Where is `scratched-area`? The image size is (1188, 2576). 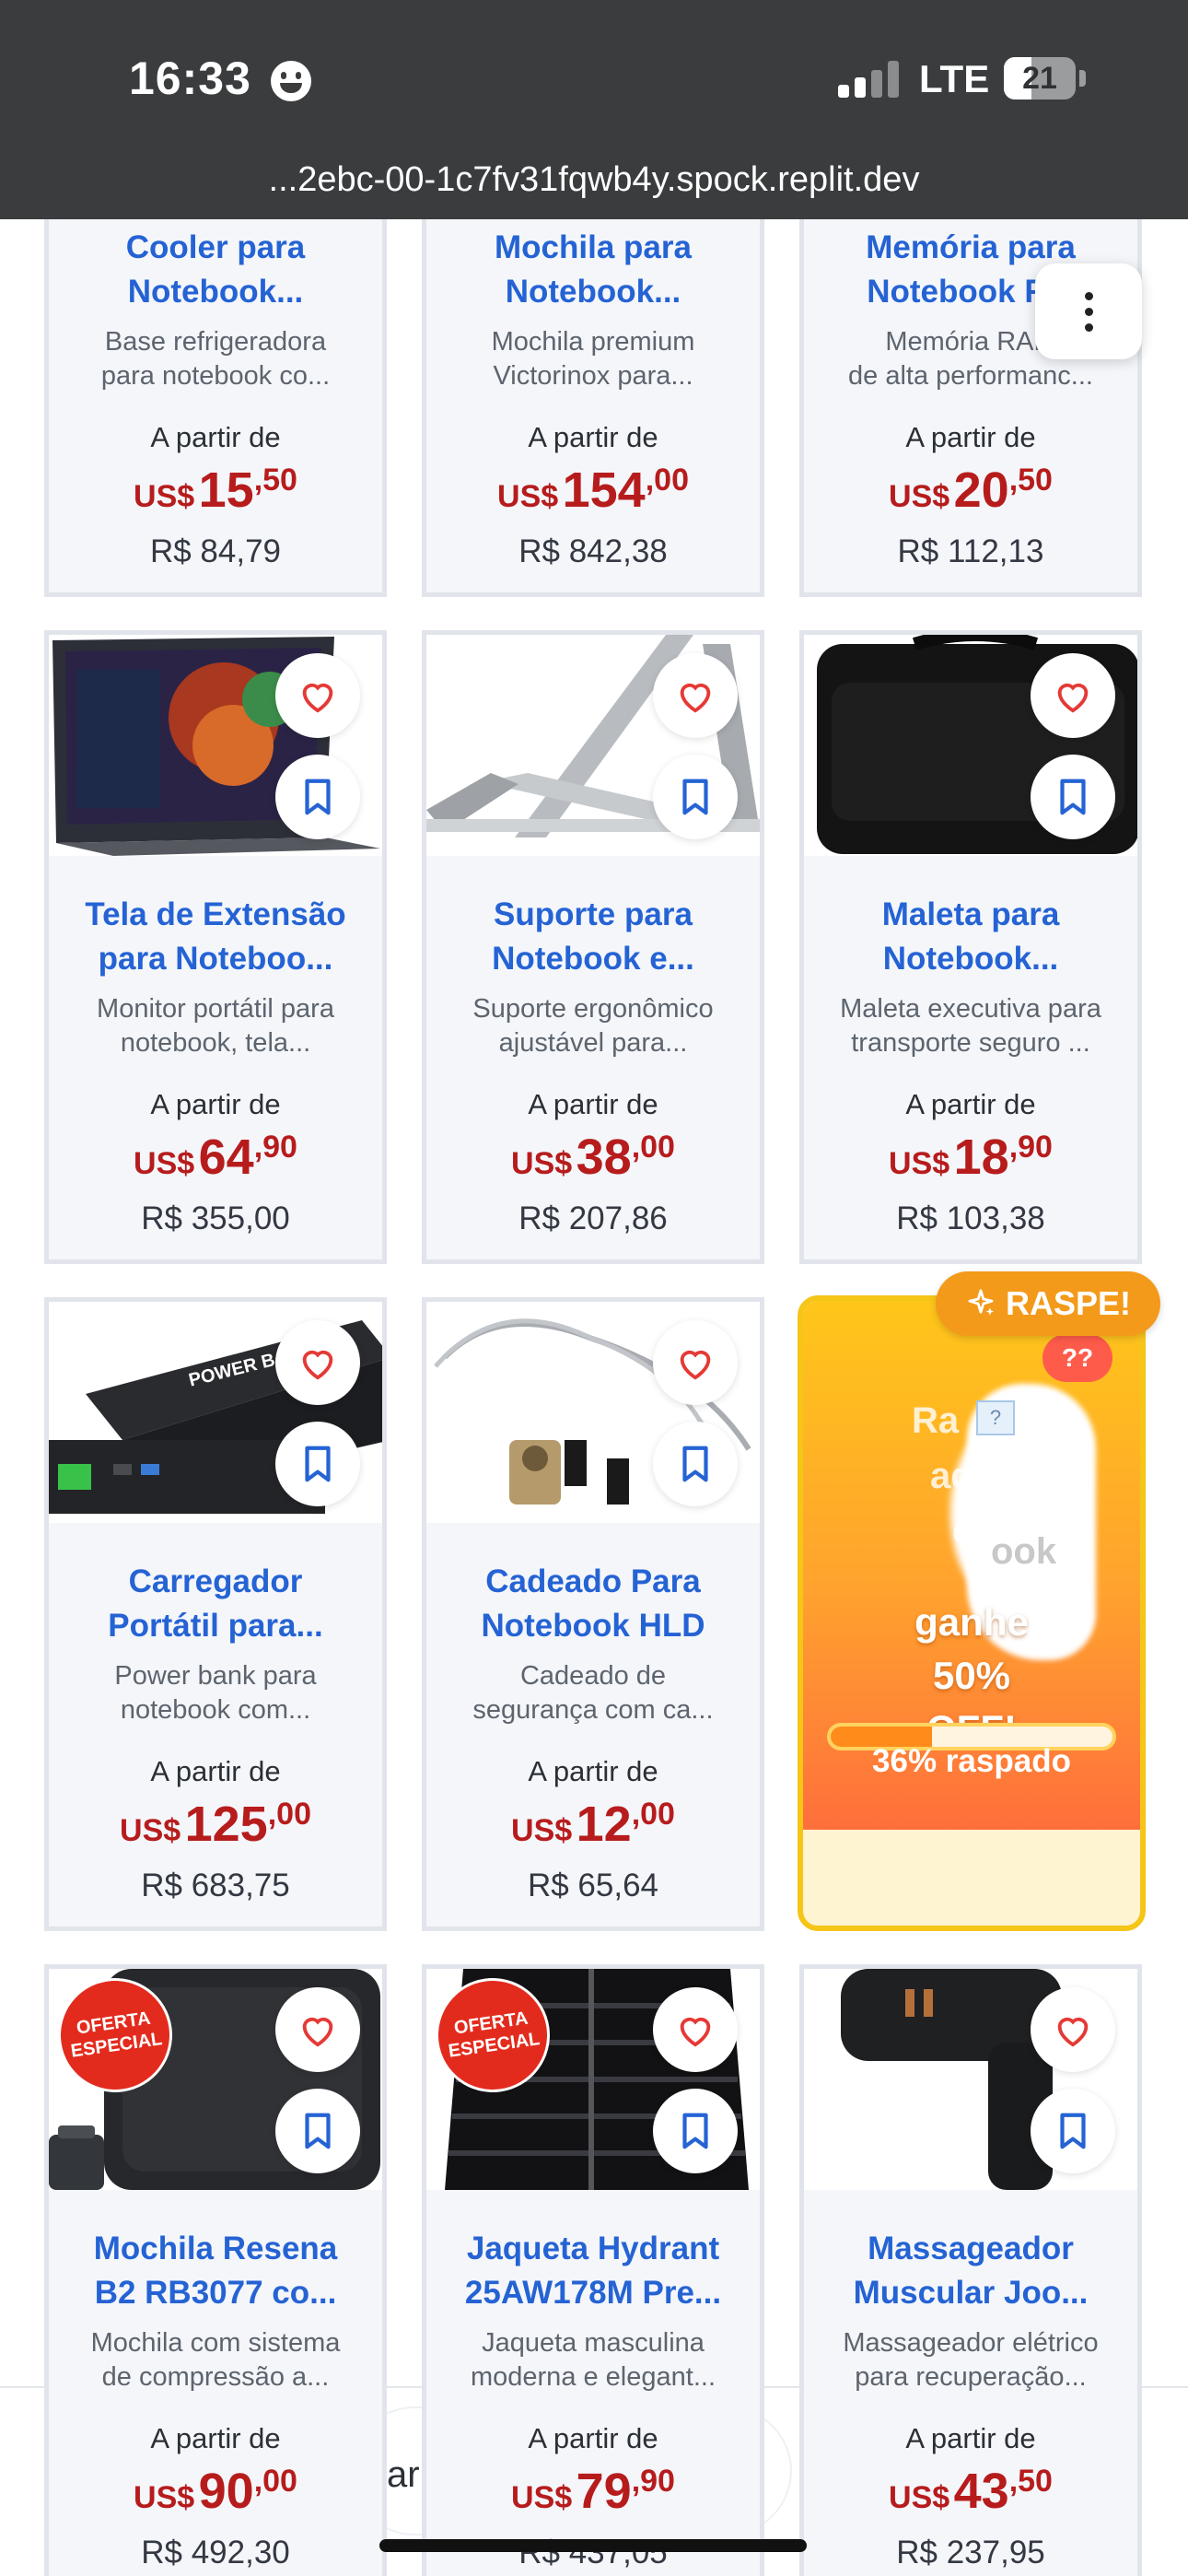
scratched-area is located at coordinates (1005, 1513).